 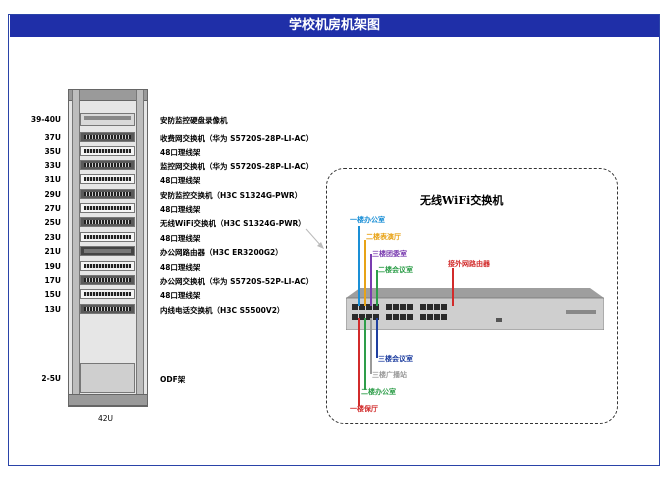 I want to click on wifi-switch-title: 无线WiFi交换机, so click(x=462, y=200).